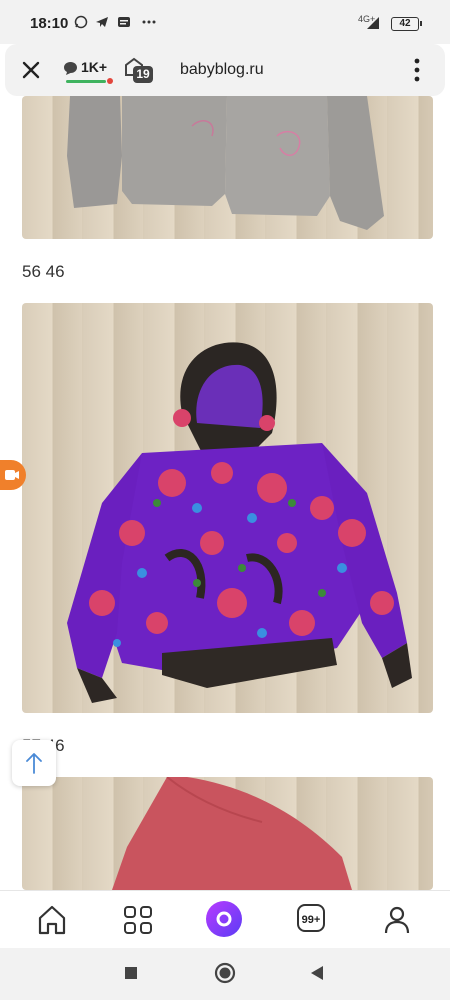  What do you see at coordinates (311, 918) in the screenshot?
I see `tabs-counter-button: 99+` at bounding box center [311, 918].